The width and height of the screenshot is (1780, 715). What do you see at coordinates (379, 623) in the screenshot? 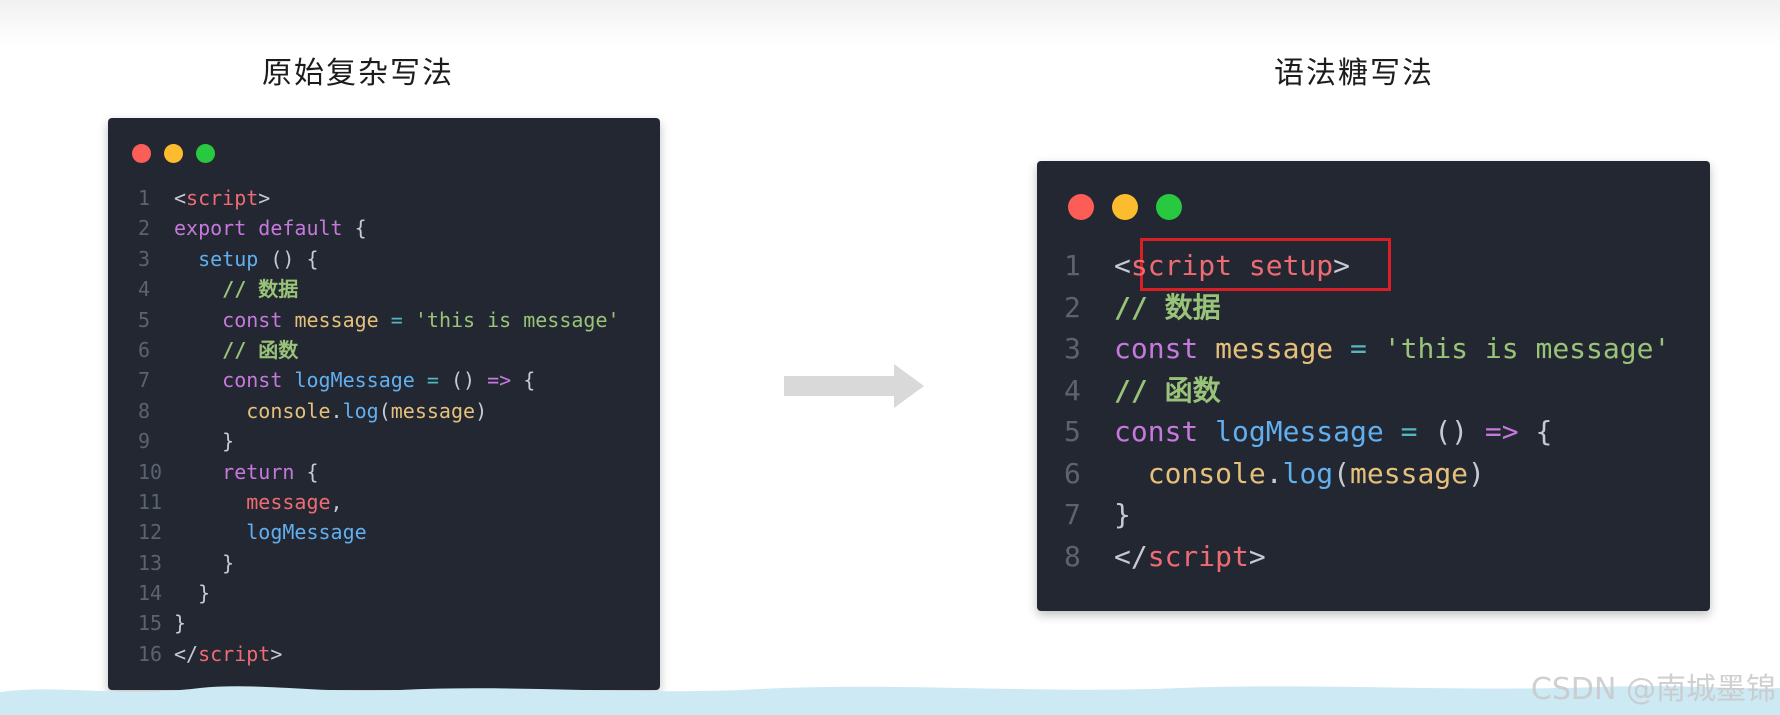
I see `code-line: 15}` at bounding box center [379, 623].